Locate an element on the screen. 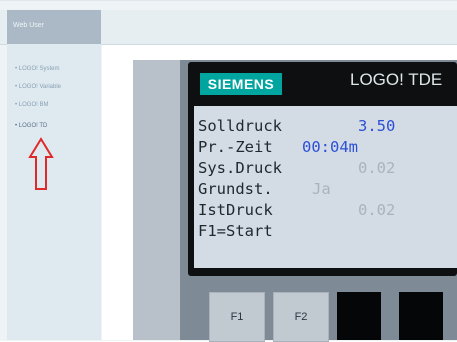 Image resolution: width=457 pixels, height=342 pixels. f4-key-button is located at coordinates (421, 316).